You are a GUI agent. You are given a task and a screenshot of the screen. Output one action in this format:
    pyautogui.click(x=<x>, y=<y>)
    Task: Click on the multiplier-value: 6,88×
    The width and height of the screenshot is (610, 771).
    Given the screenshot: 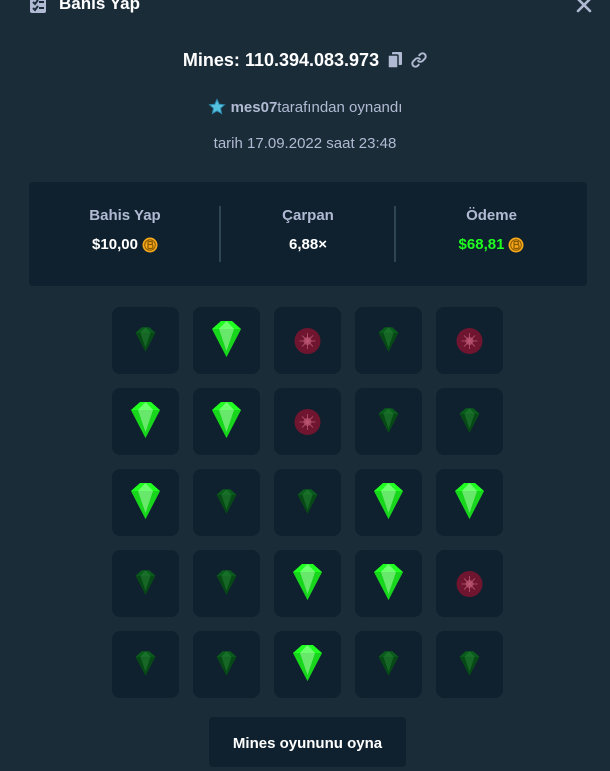 What is the action you would take?
    pyautogui.click(x=308, y=244)
    